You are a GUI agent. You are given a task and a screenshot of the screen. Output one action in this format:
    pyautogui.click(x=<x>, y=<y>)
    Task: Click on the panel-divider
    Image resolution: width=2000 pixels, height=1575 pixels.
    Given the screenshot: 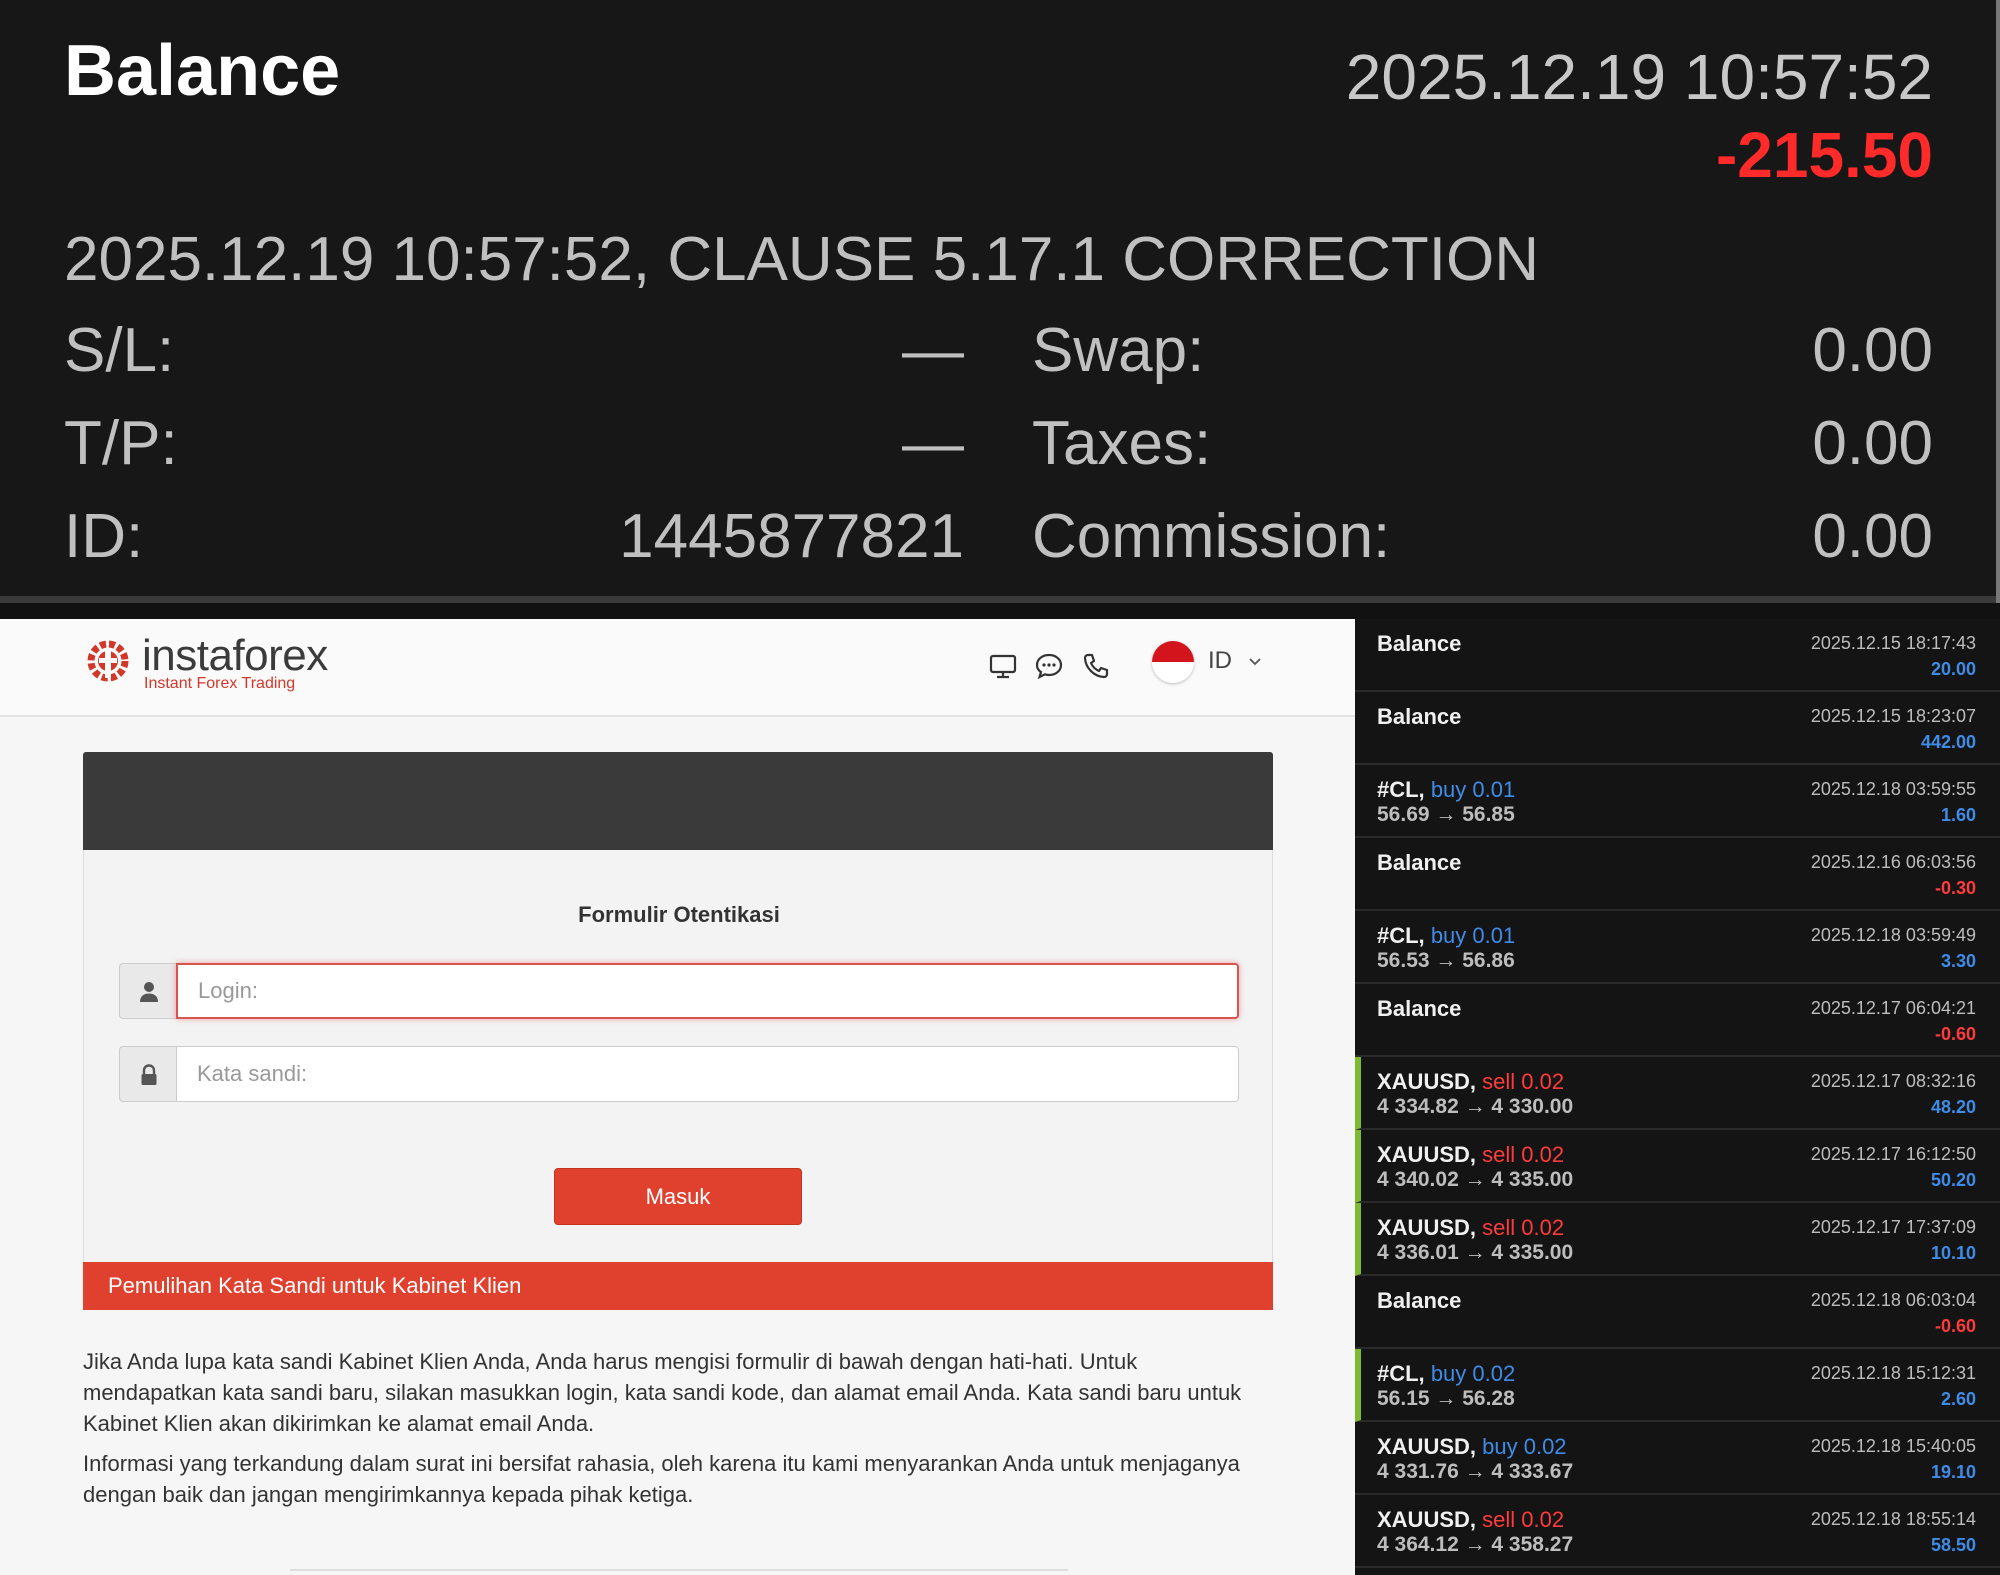 What is the action you would take?
    pyautogui.click(x=1000, y=599)
    